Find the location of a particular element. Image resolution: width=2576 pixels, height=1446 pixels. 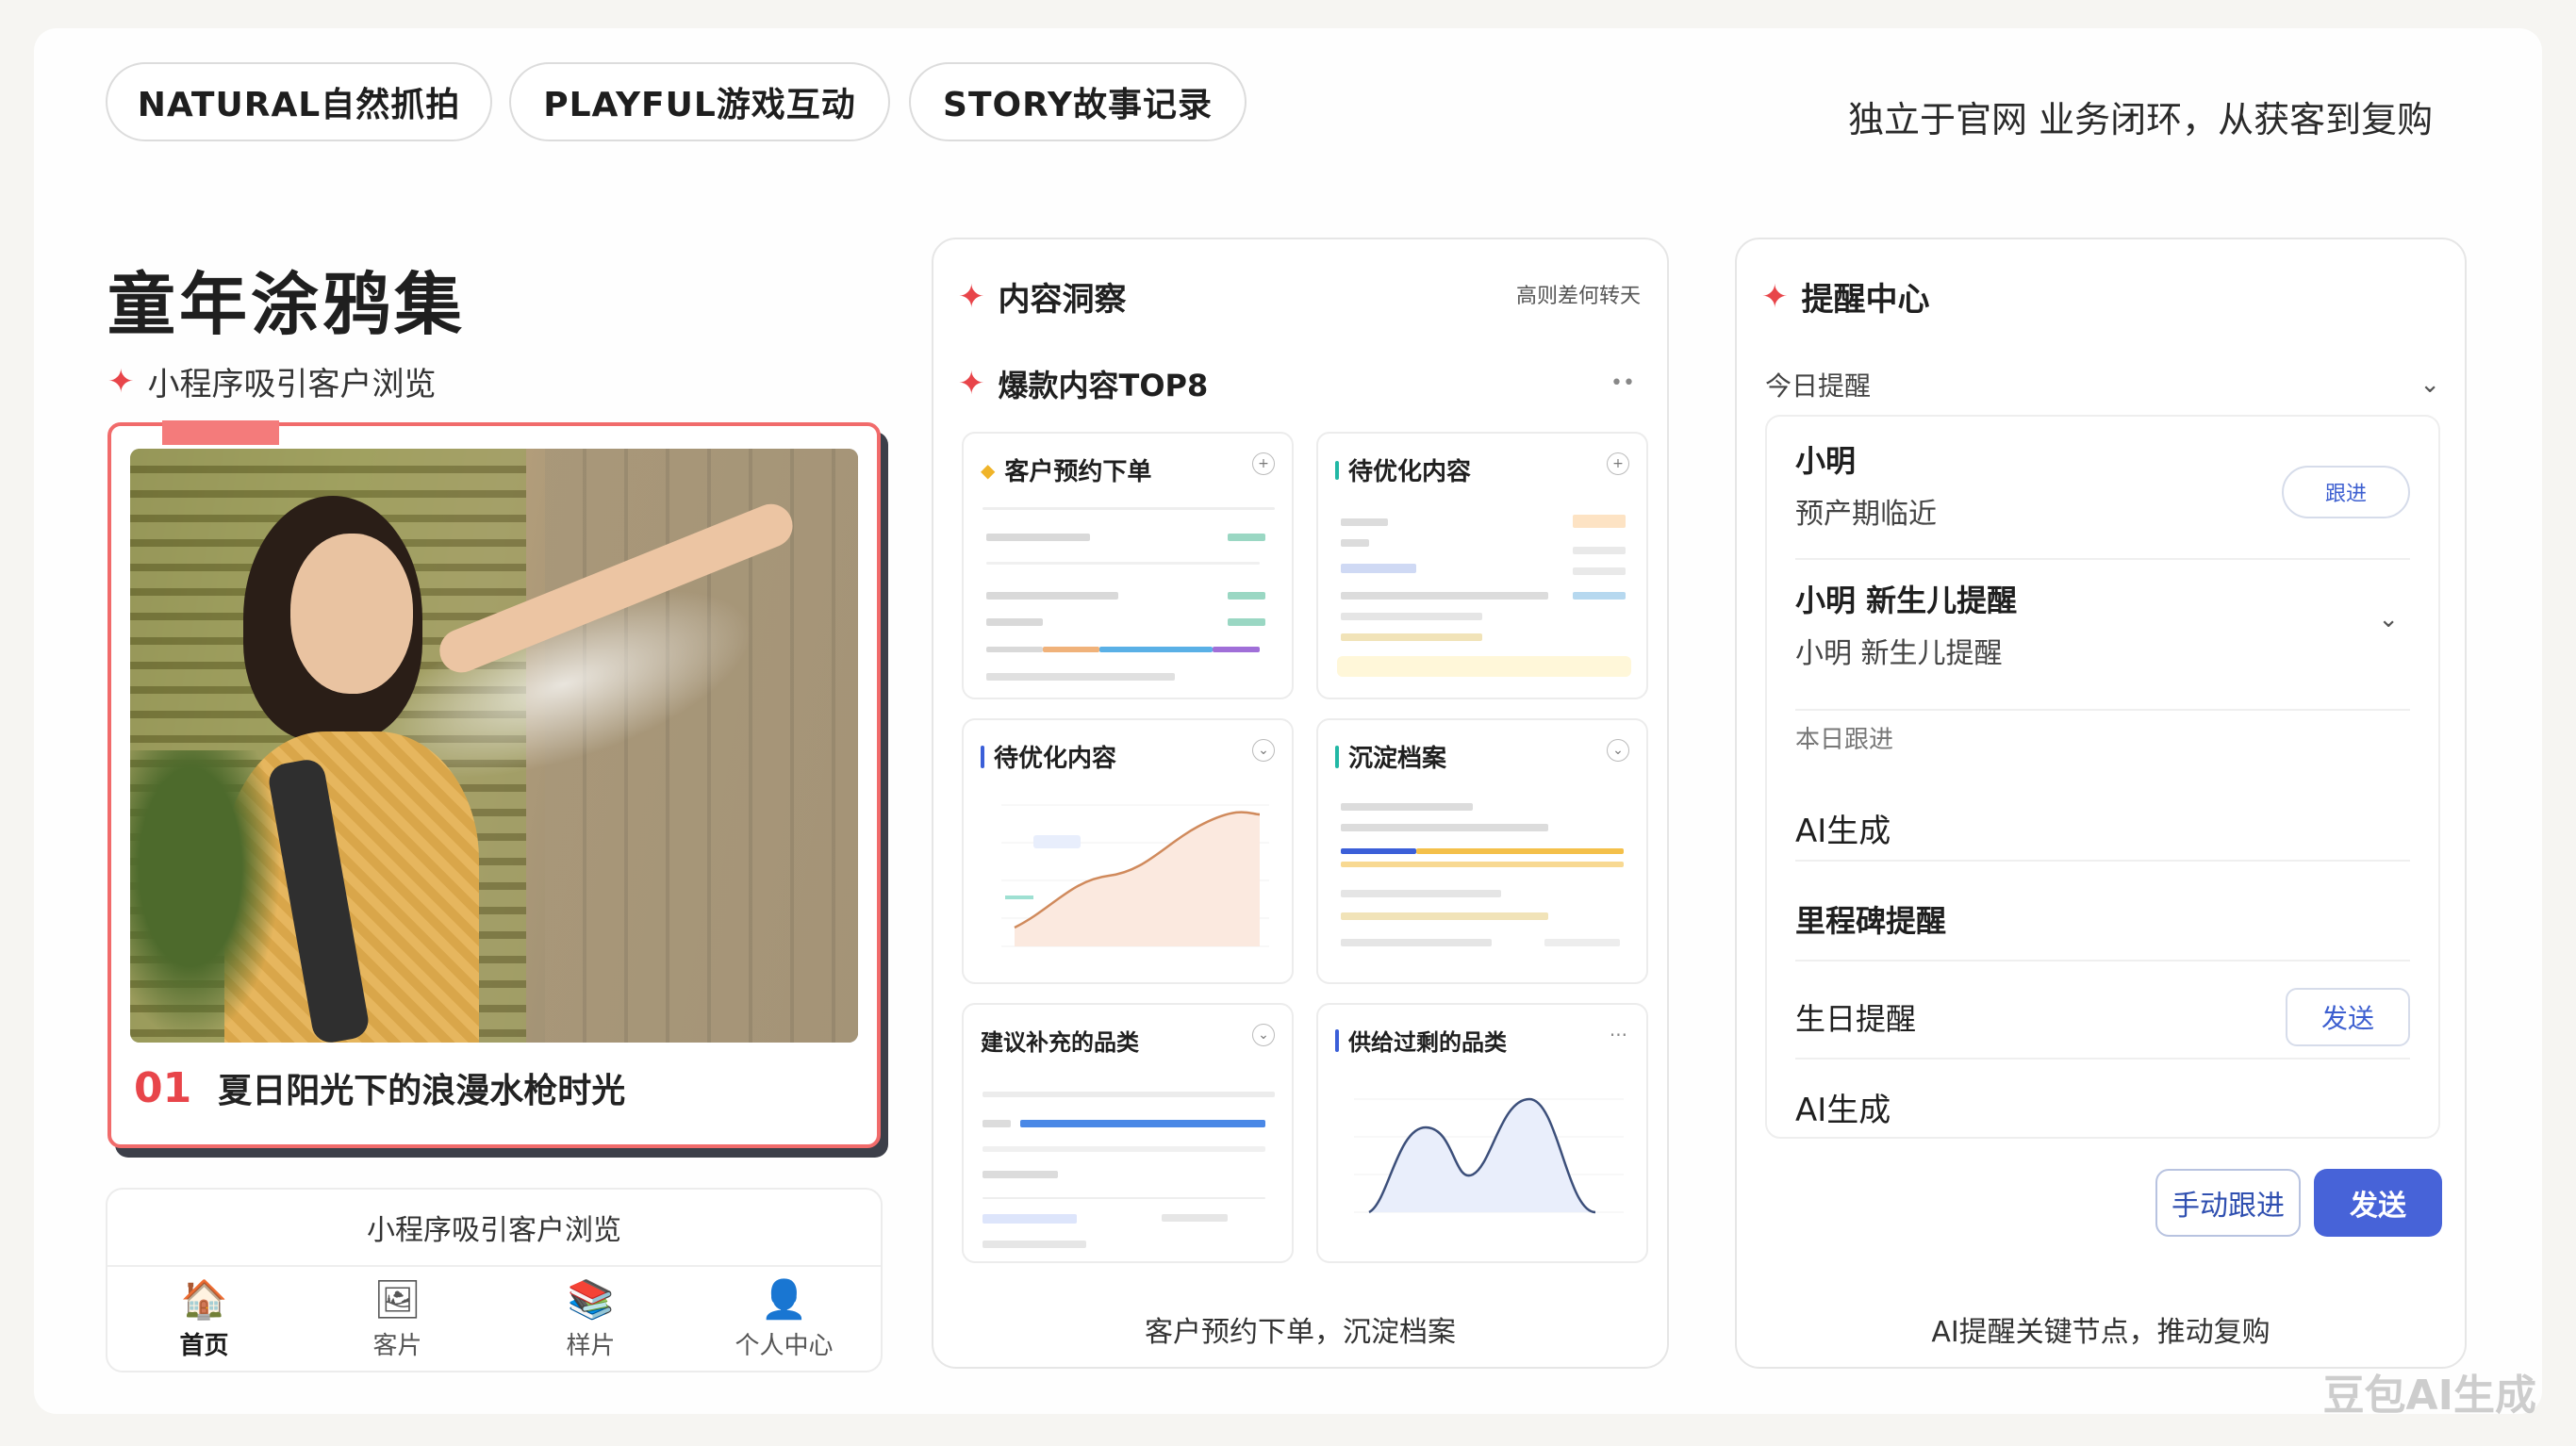

list-item: 里程碑提醒 is located at coordinates (2102, 916).